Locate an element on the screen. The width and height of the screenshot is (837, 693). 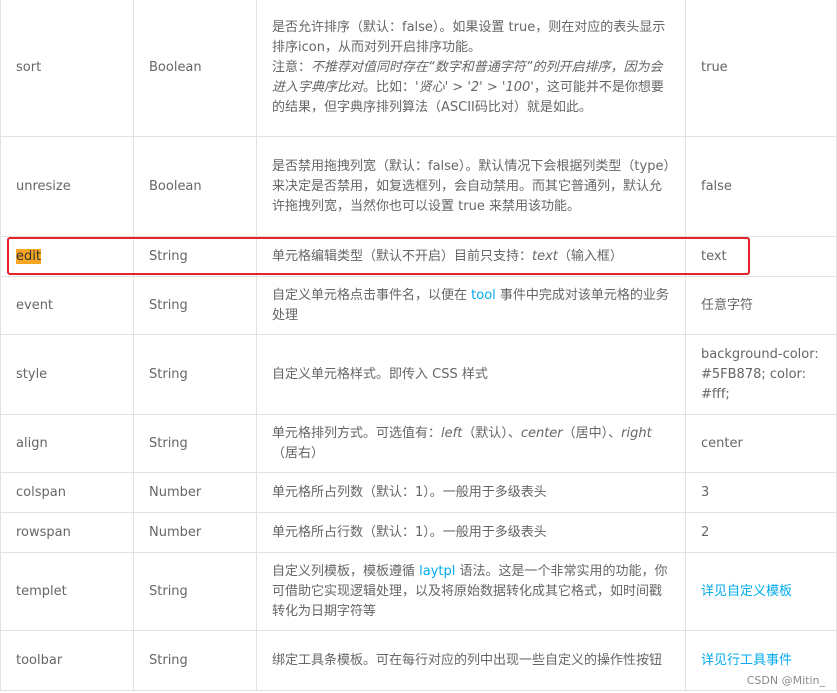
option-description: 单元格编辑类型（默认不开启）目前只支持：text（输入框） is located at coordinates (471, 256).